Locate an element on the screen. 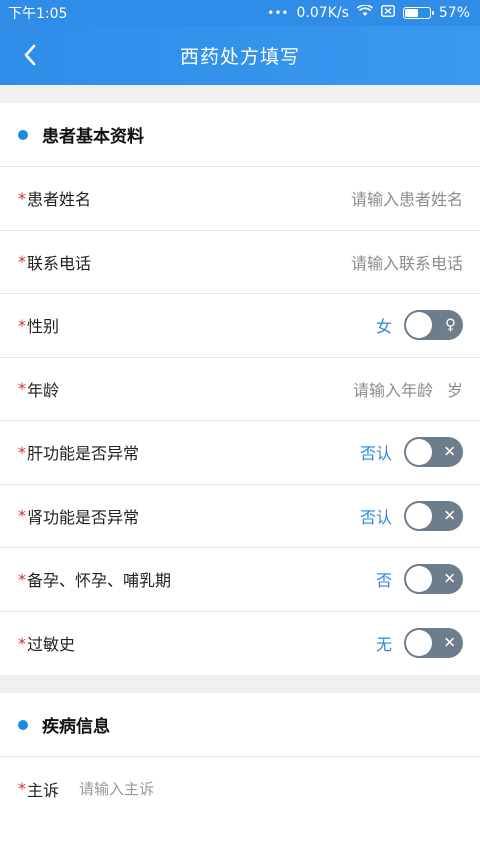 The height and width of the screenshot is (852, 480). phone-input: 请输入联系电话 is located at coordinates (407, 262).